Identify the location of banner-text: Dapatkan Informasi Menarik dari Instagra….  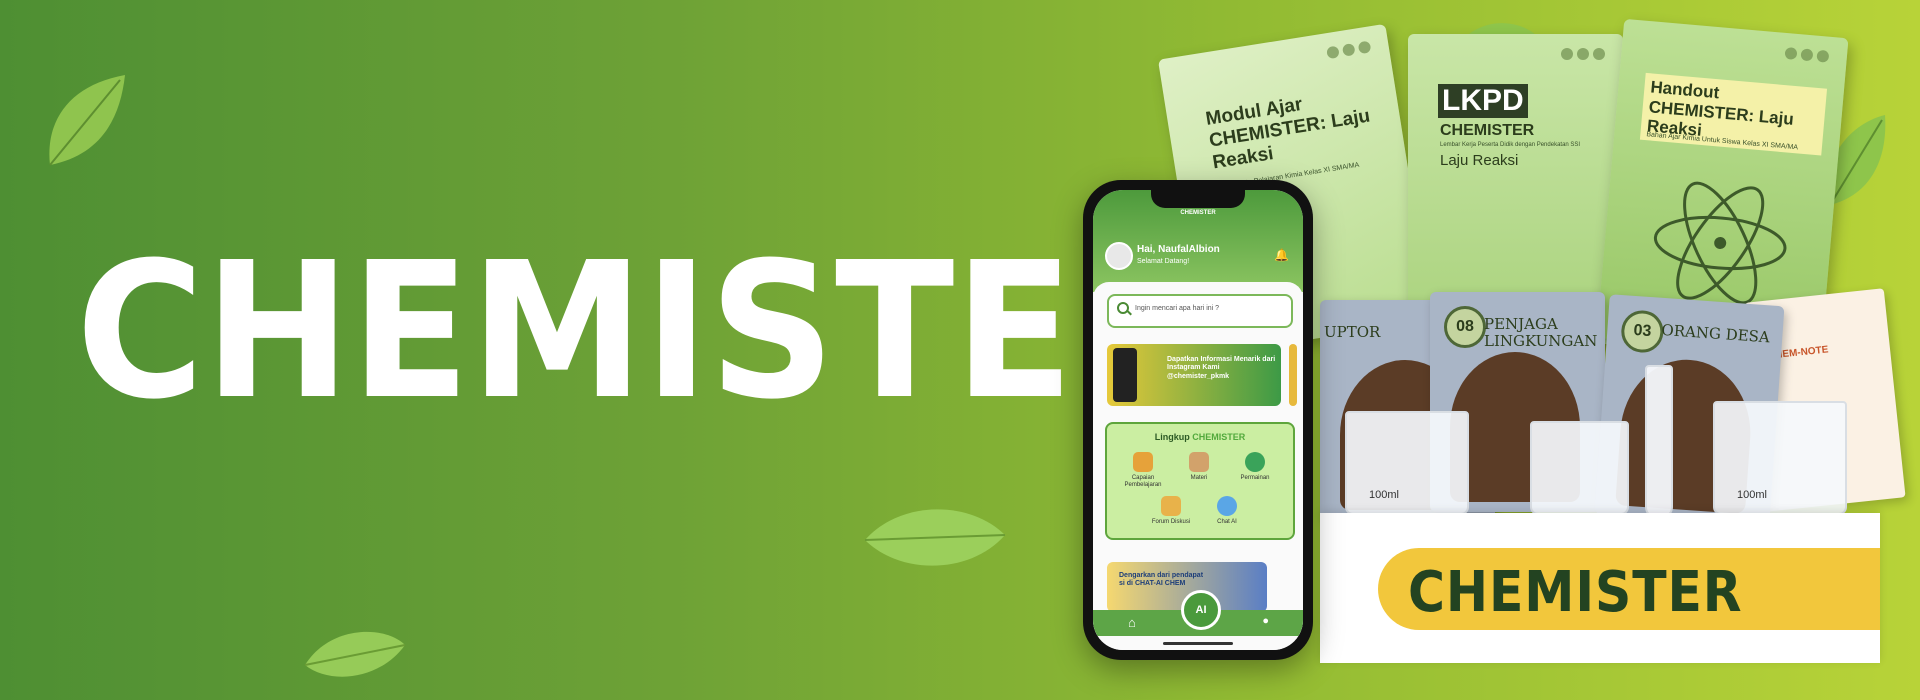
(1221, 368).